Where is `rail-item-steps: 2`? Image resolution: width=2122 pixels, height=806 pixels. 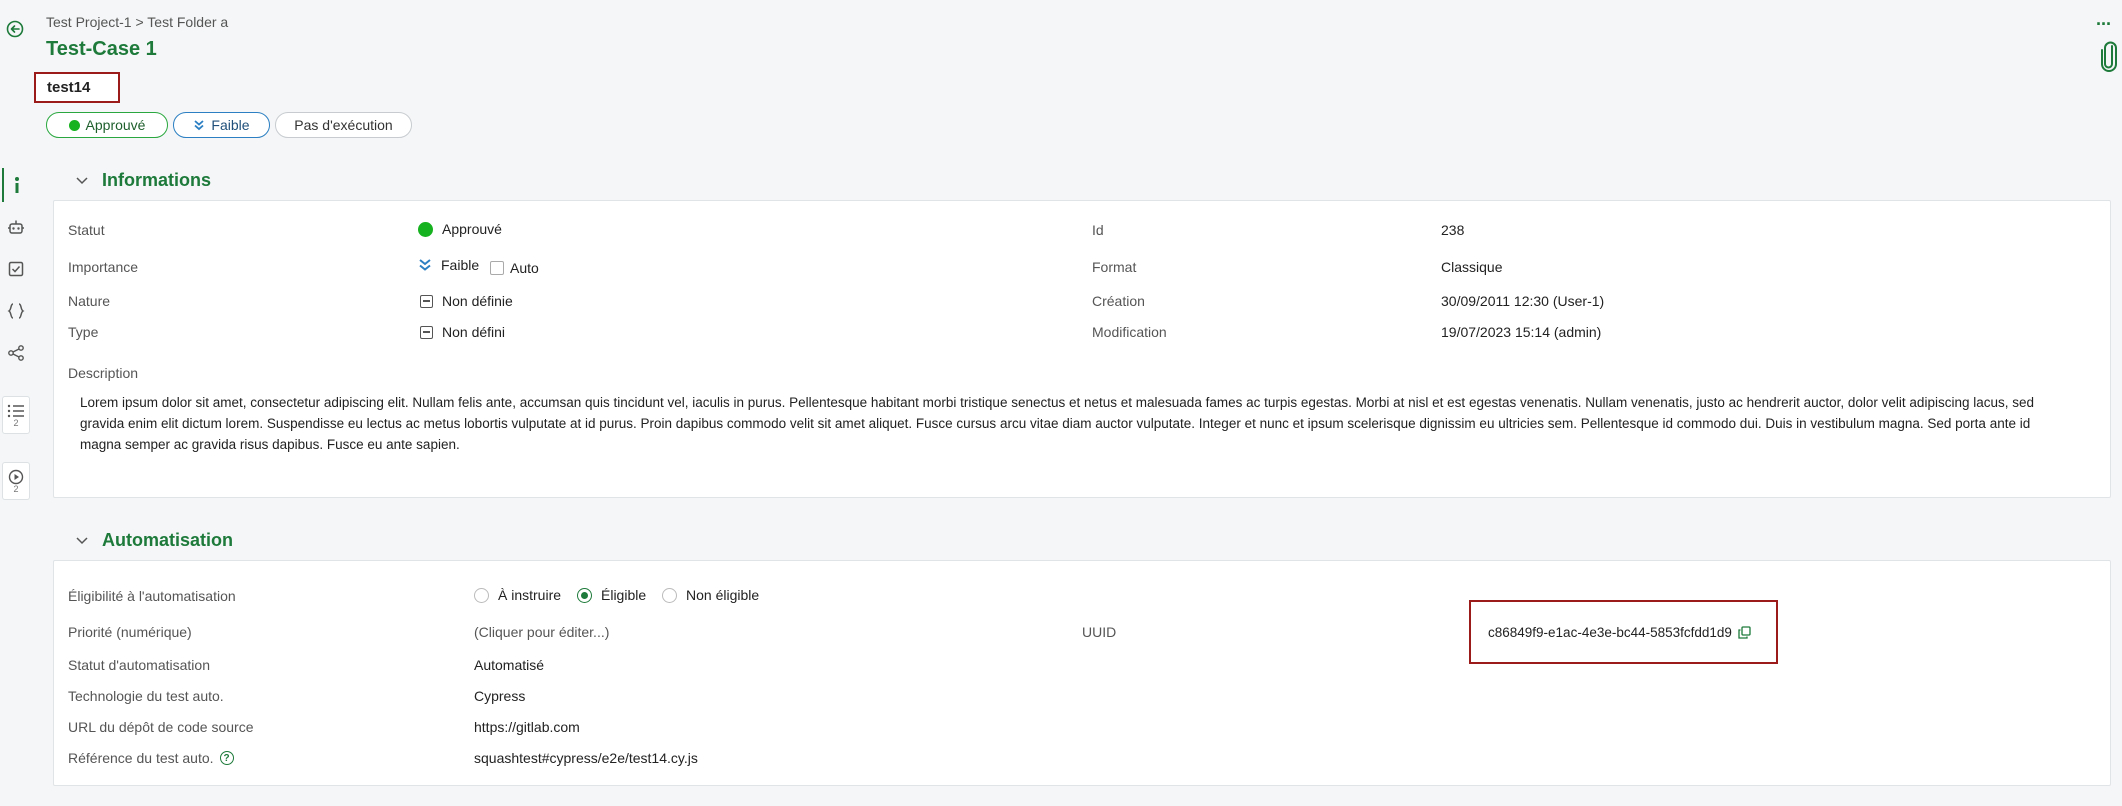 rail-item-steps: 2 is located at coordinates (16, 415).